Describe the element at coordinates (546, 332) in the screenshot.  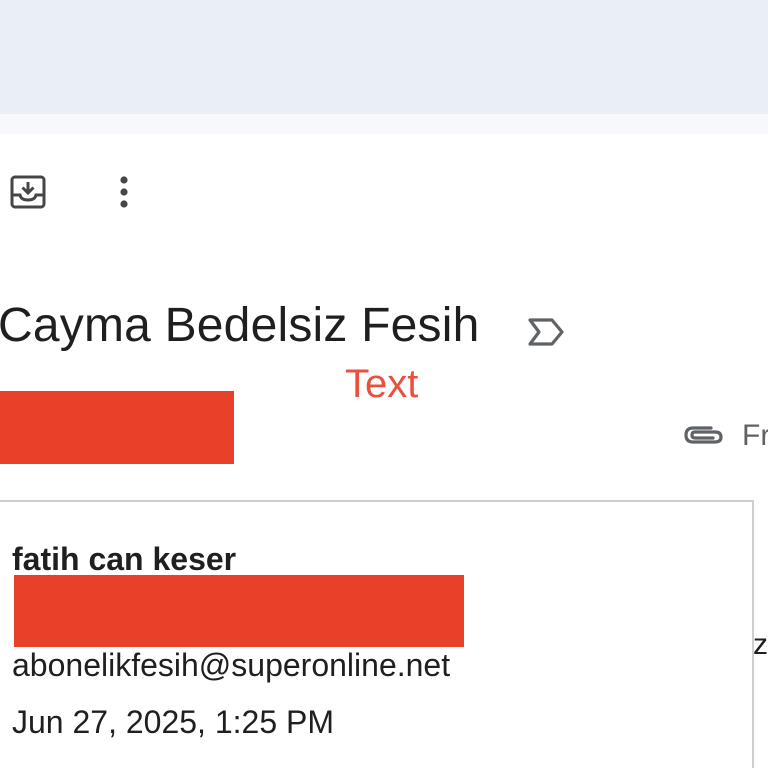
I see `label-important-icon` at that location.